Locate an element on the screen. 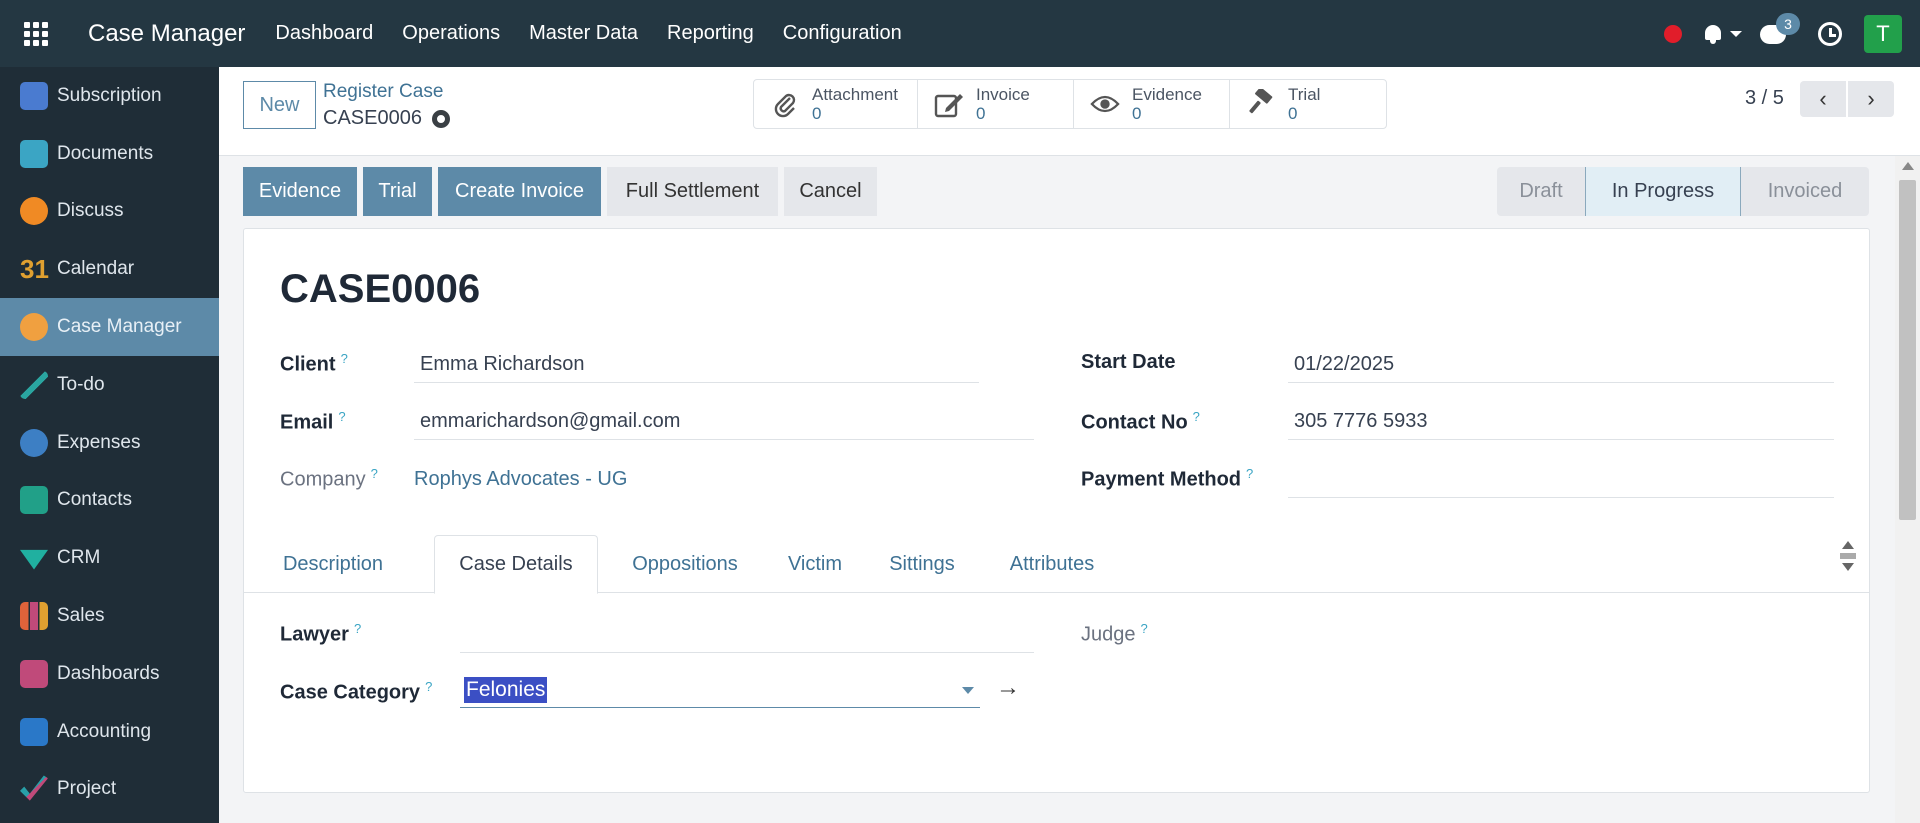 This screenshot has width=1920, height=823. status-draft: Draft is located at coordinates (1541, 191).